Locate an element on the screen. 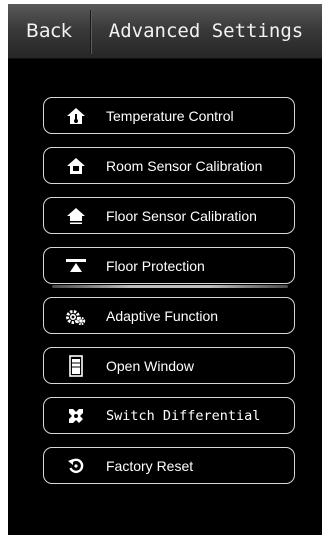  window-icon is located at coordinates (76, 366).